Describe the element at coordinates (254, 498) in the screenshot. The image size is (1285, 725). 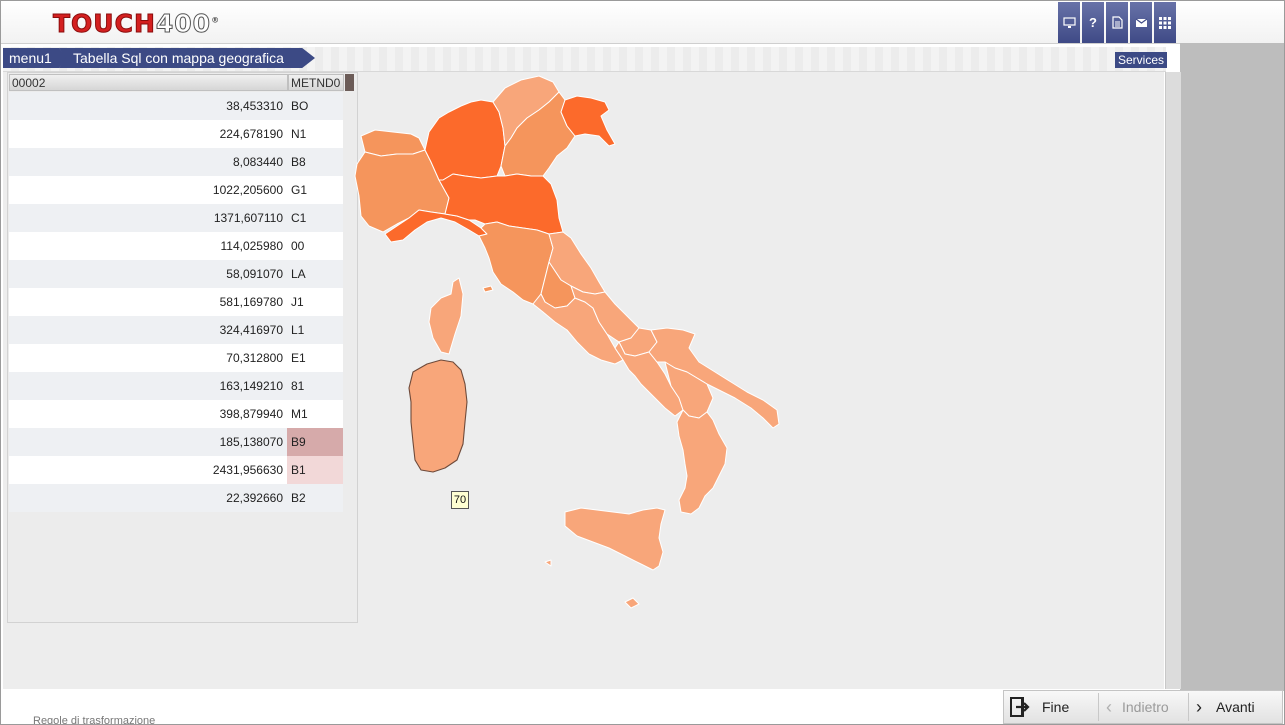
I see `cell-value: 22,392660` at that location.